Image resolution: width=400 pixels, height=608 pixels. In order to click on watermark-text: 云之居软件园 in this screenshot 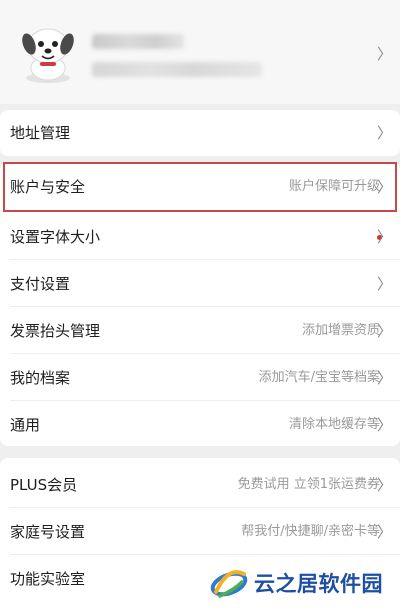, I will do `click(318, 584)`.